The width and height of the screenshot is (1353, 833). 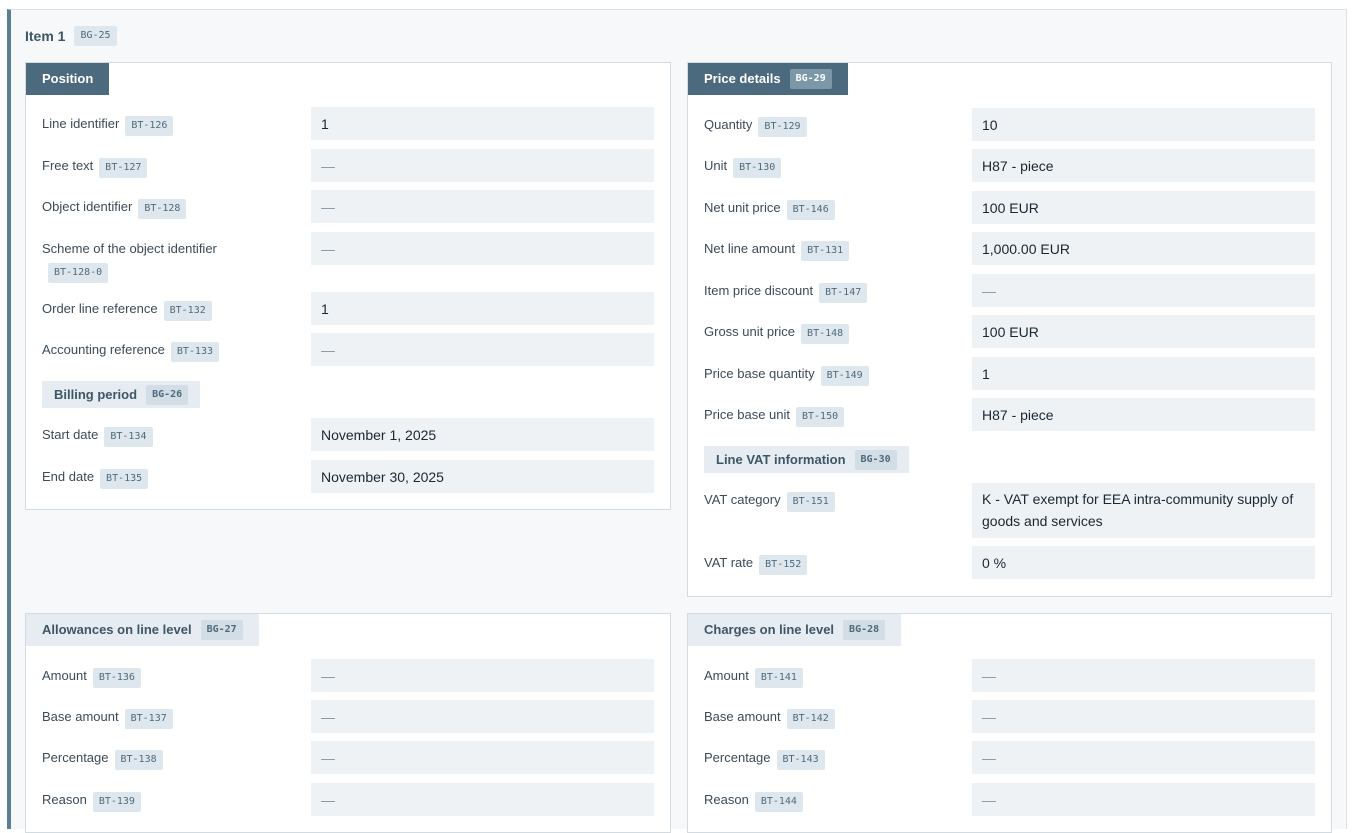 I want to click on field-label-text: Price base unit, so click(x=747, y=414).